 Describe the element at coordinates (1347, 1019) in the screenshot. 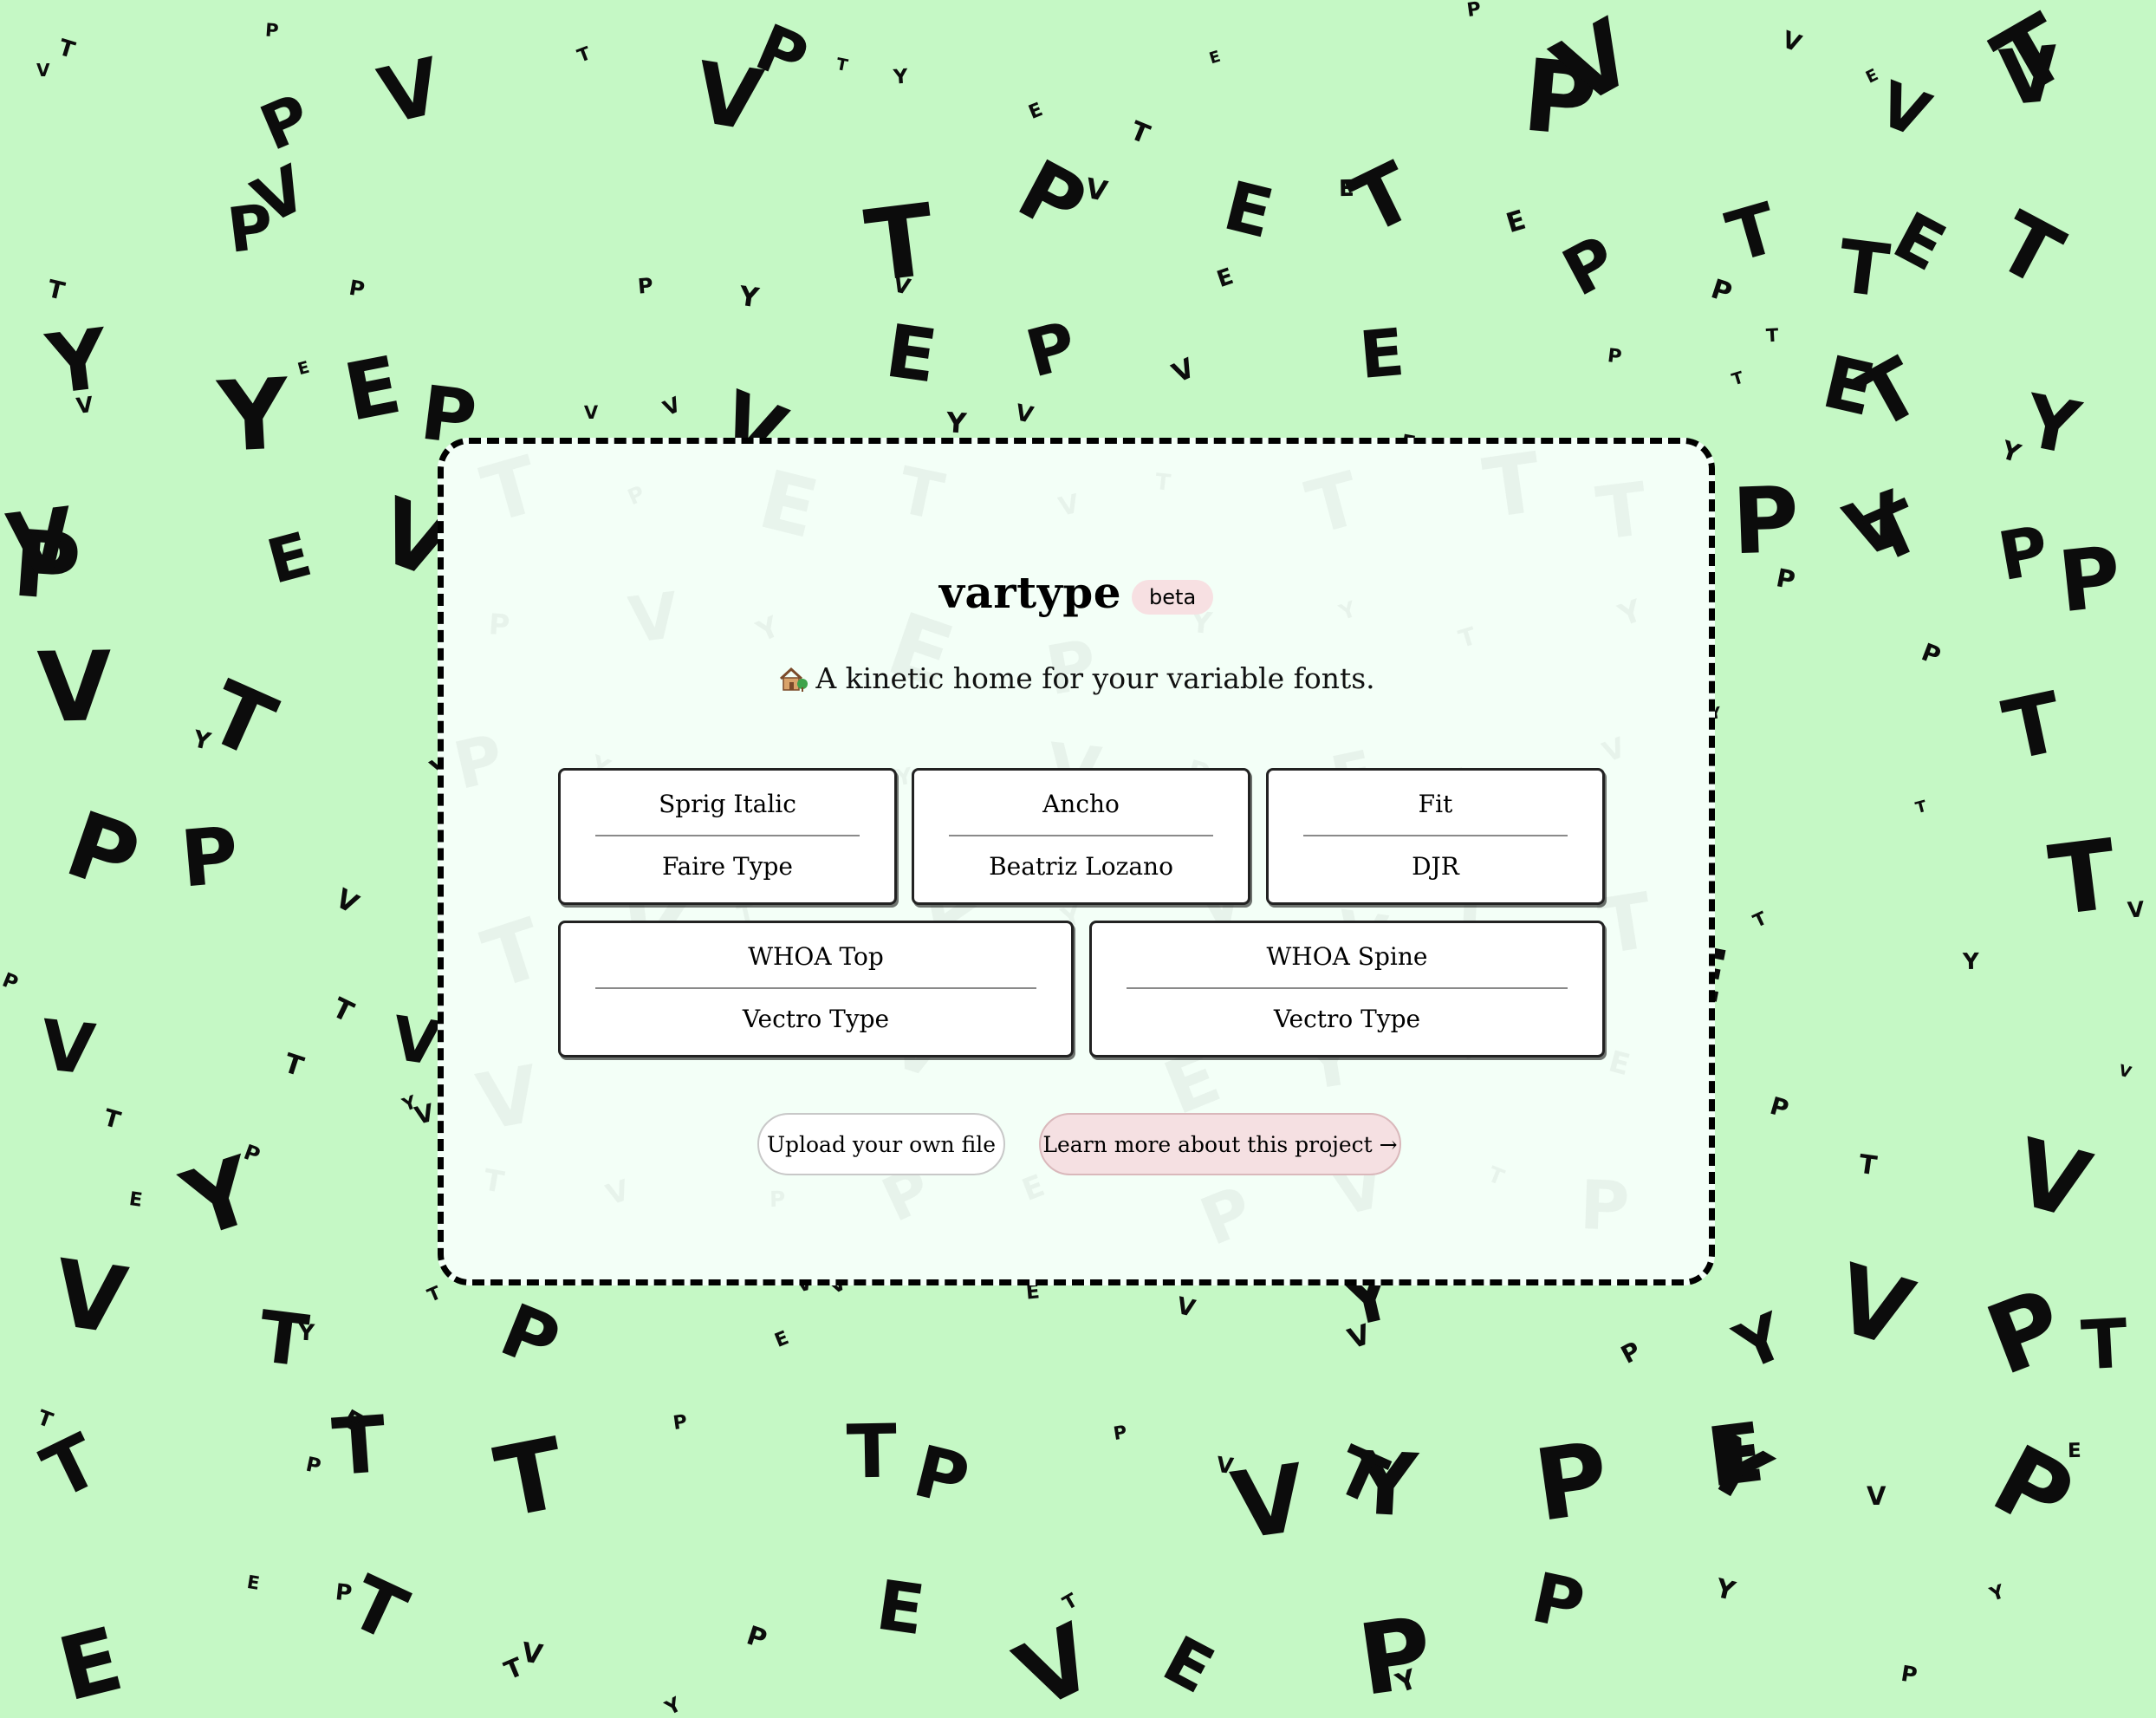

I see `font-foundry: Vectro Type` at that location.